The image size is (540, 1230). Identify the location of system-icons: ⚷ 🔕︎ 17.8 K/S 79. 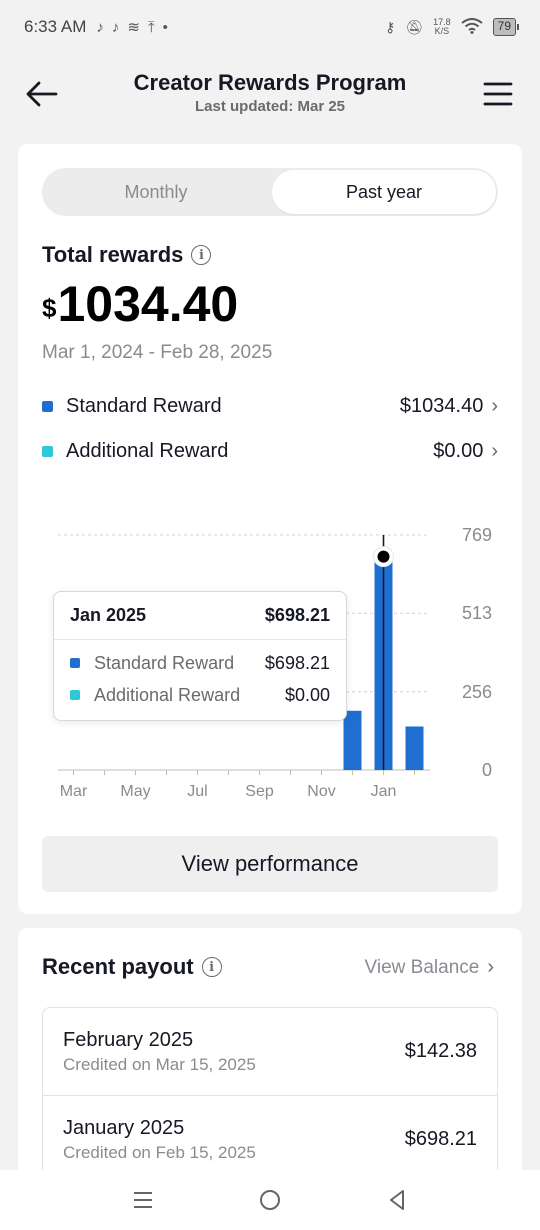
(452, 27).